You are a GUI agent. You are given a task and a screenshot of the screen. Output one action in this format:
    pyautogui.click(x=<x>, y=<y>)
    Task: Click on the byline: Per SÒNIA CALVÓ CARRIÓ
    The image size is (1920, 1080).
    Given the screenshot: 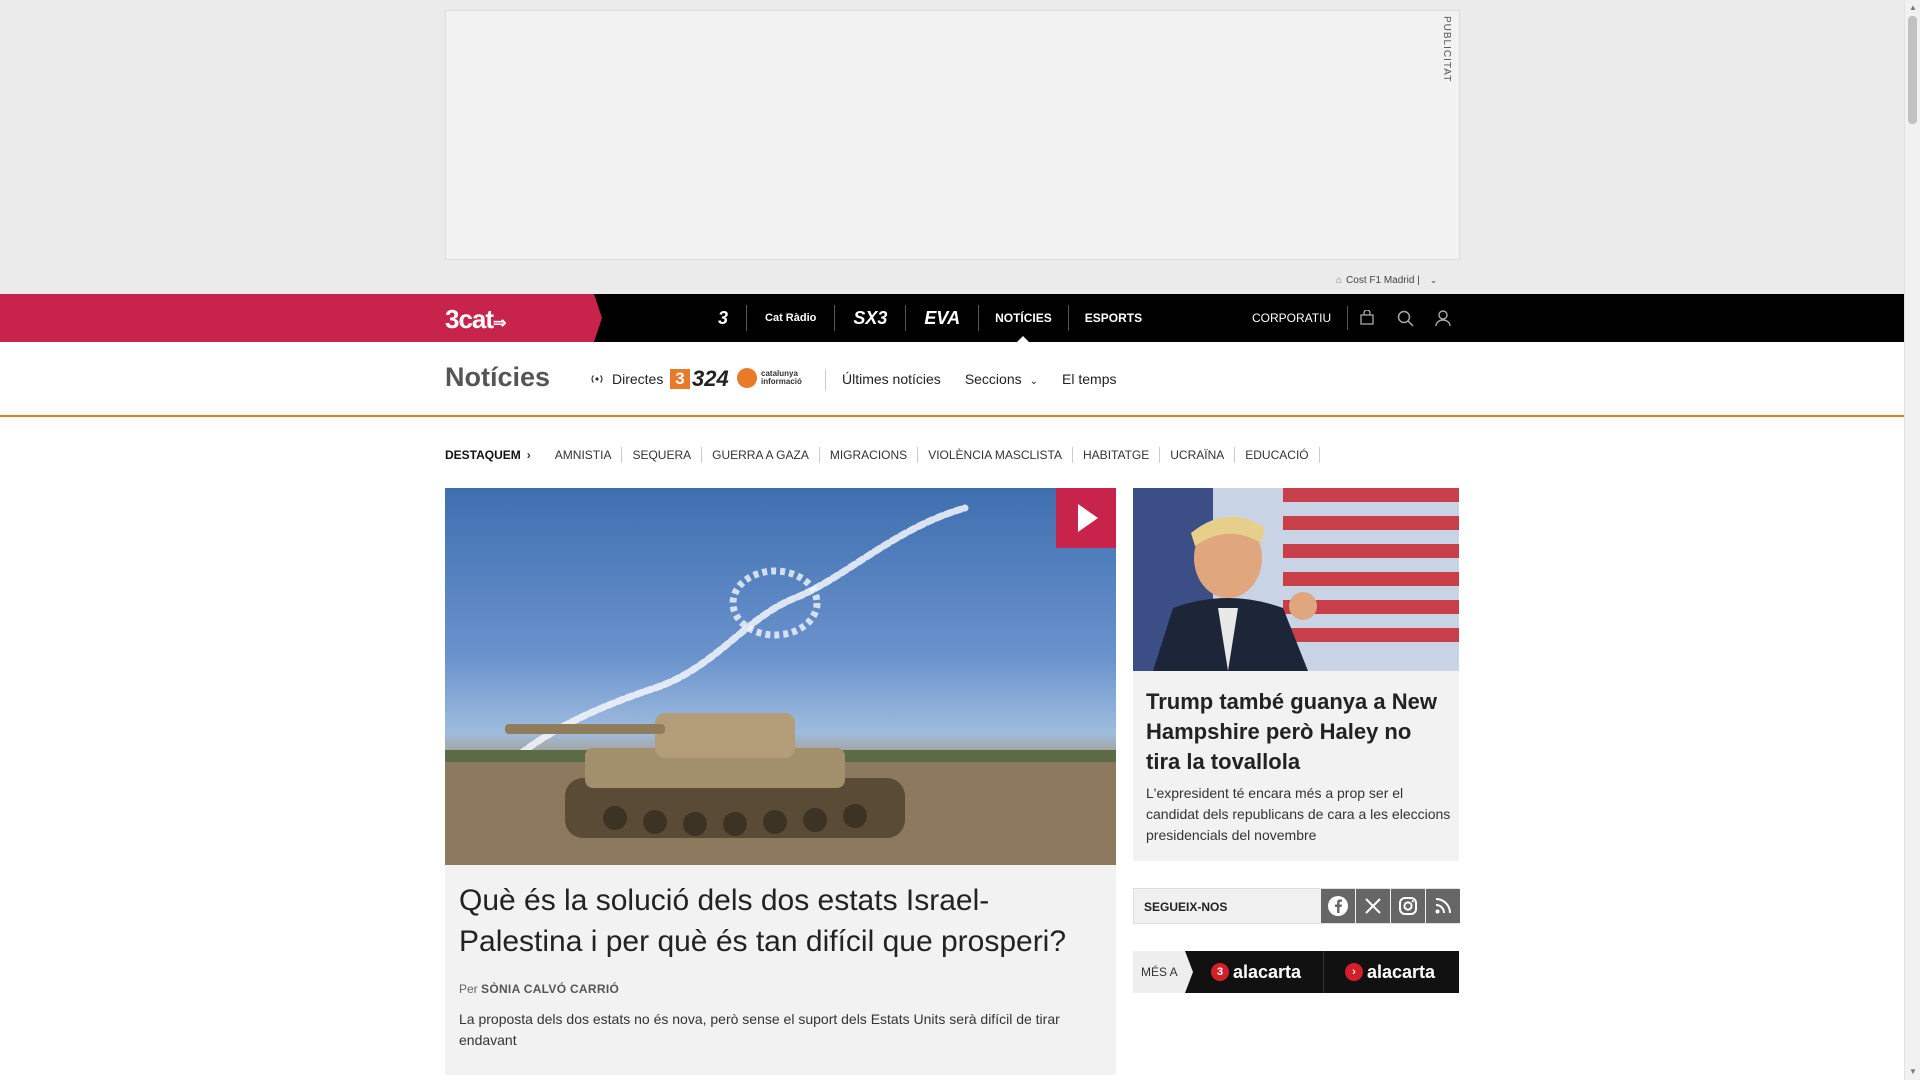 What is the action you would take?
    pyautogui.click(x=539, y=989)
    